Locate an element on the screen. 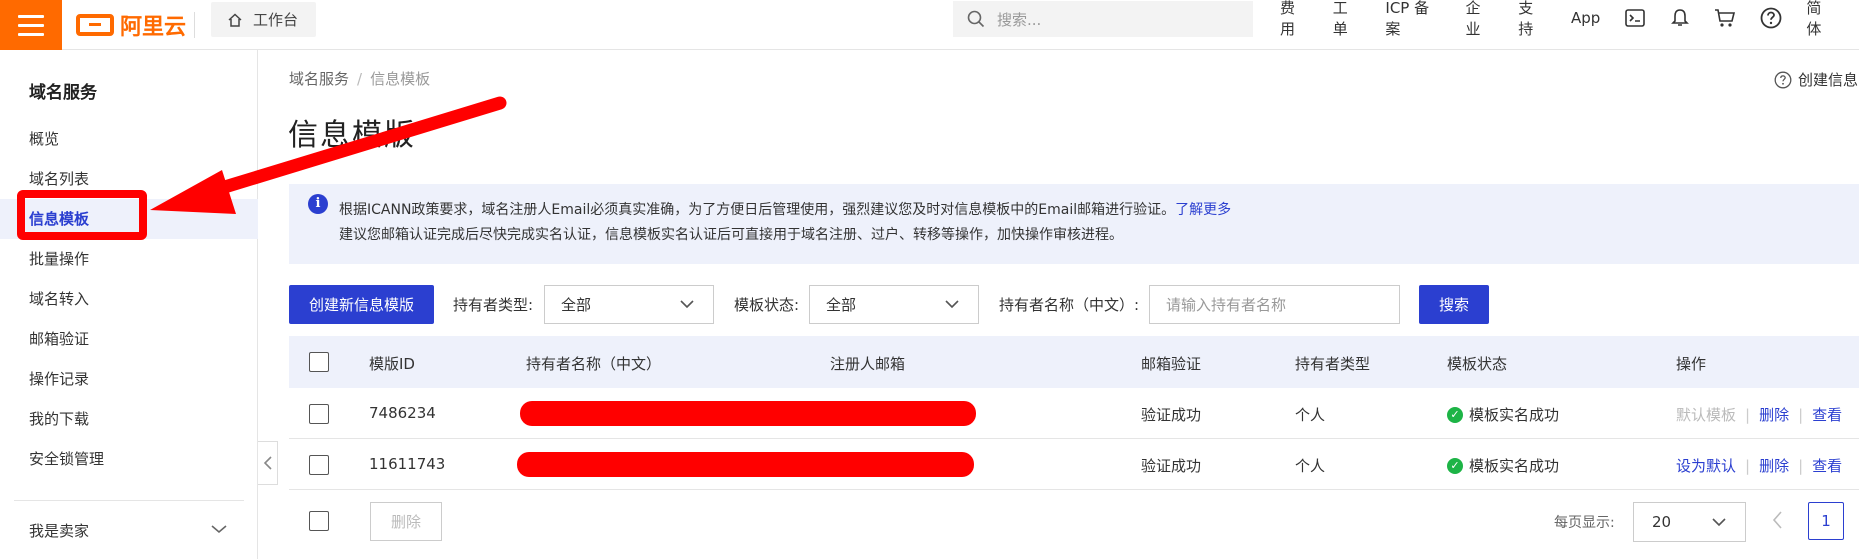 This screenshot has height=559, width=1859. nav-app: App is located at coordinates (1585, 18).